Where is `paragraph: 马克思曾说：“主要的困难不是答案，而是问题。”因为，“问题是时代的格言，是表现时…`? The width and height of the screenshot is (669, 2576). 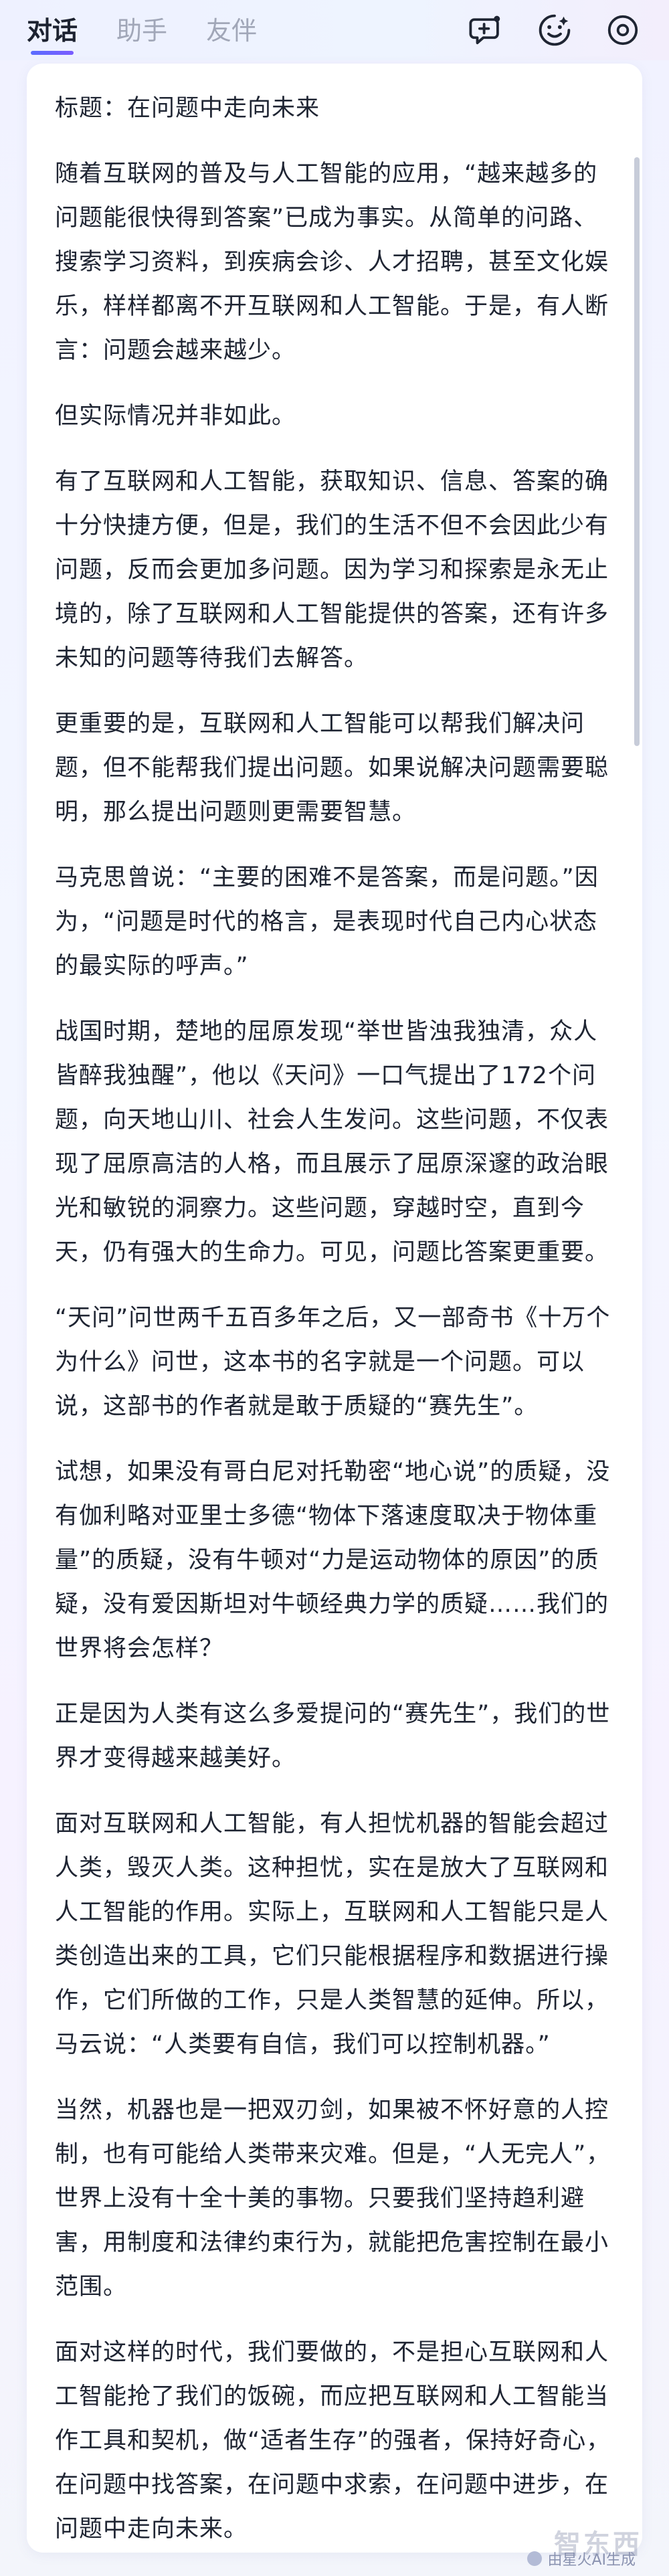
paragraph: 马克思曾说：“主要的困难不是答案，而是问题。”因为，“问题是时代的格言，是表现时… is located at coordinates (327, 922).